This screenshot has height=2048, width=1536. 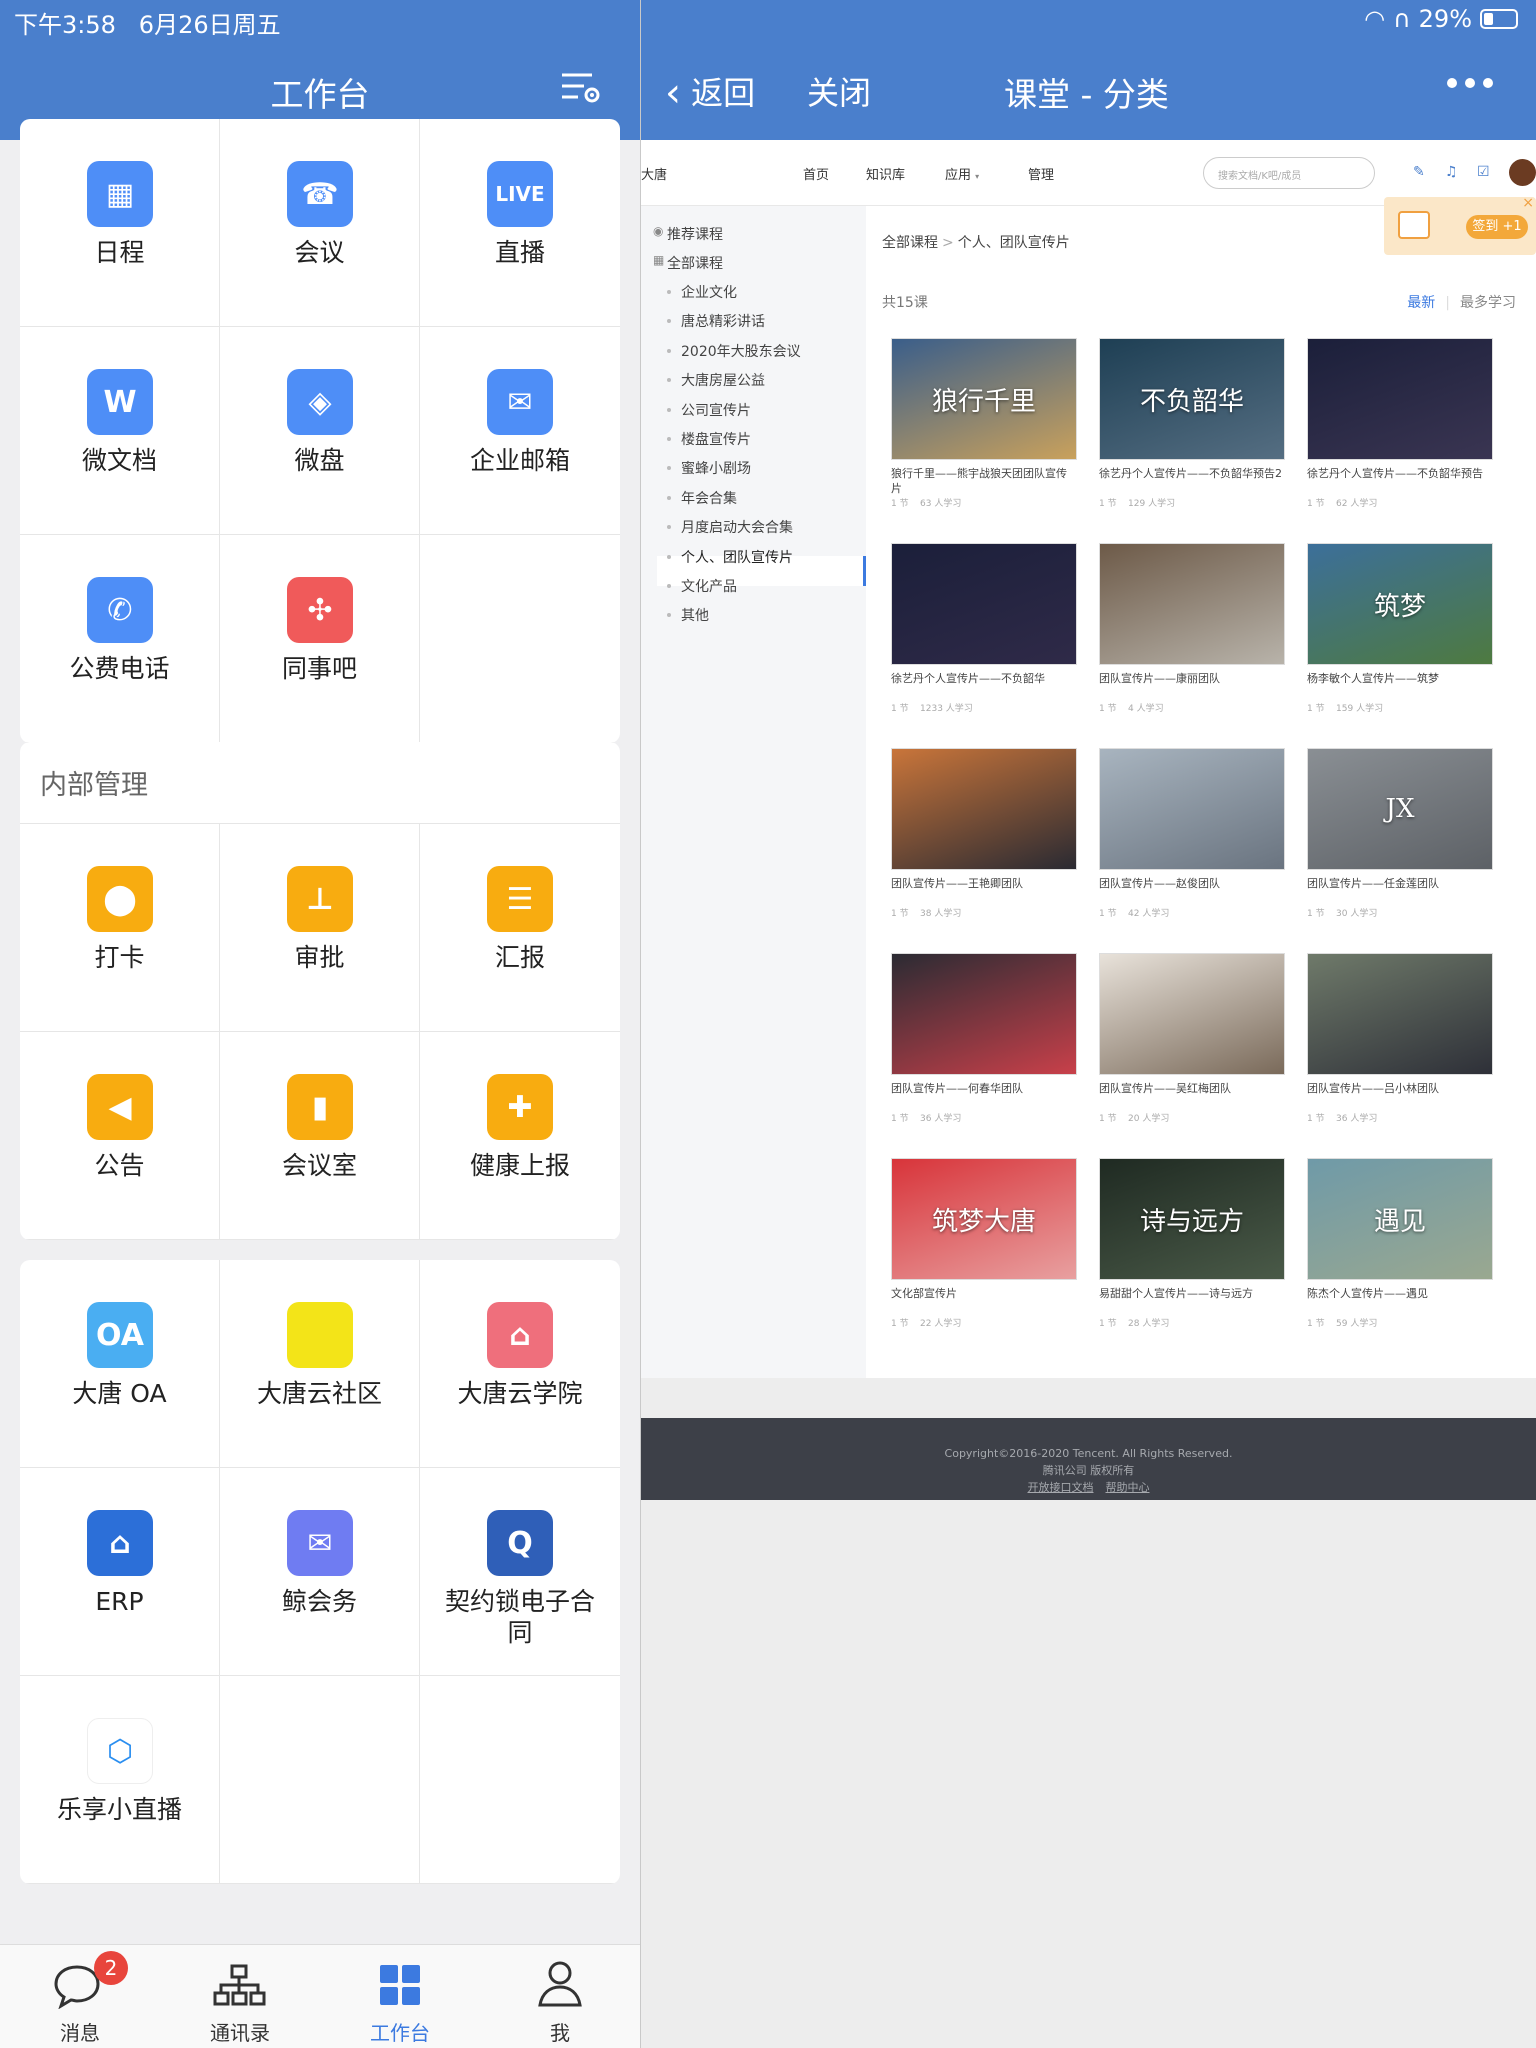 I want to click on nav-apps: 应用 ▾, so click(x=962, y=173).